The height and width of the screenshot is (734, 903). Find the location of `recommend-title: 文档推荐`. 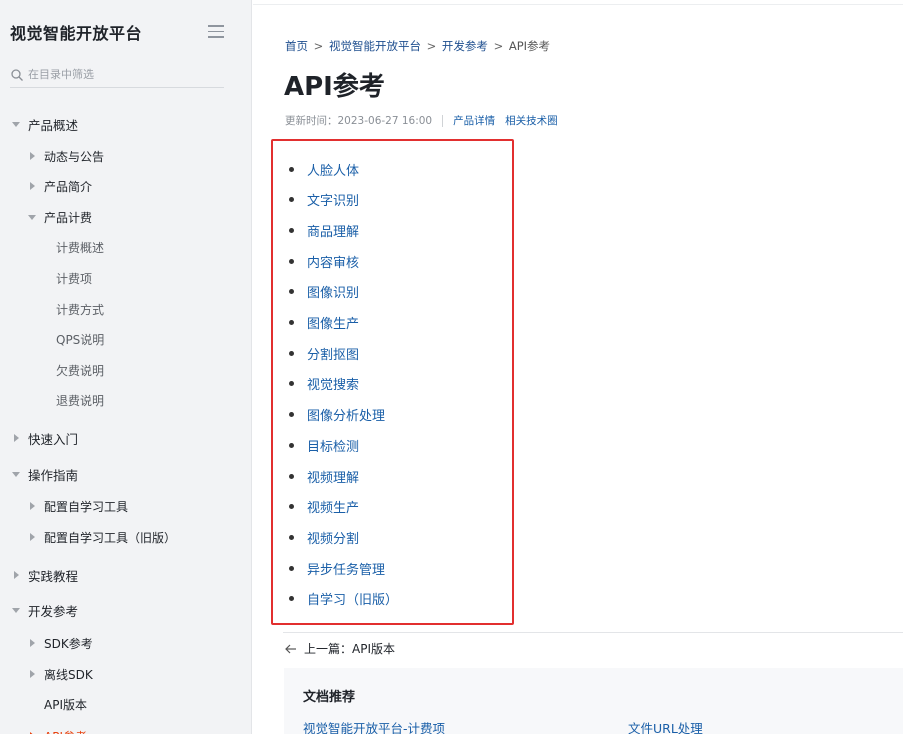

recommend-title: 文档推荐 is located at coordinates (329, 697).